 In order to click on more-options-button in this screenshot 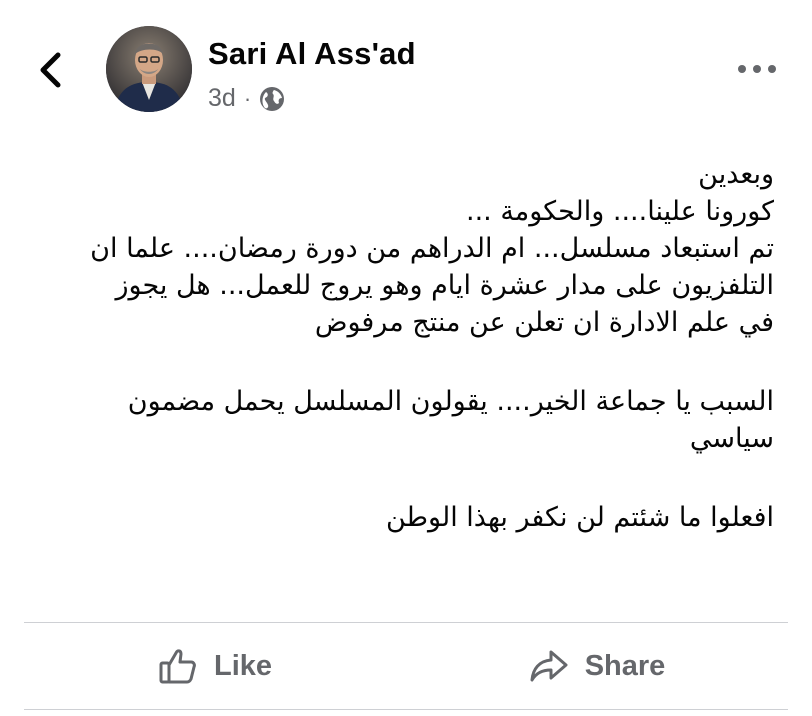, I will do `click(757, 69)`.